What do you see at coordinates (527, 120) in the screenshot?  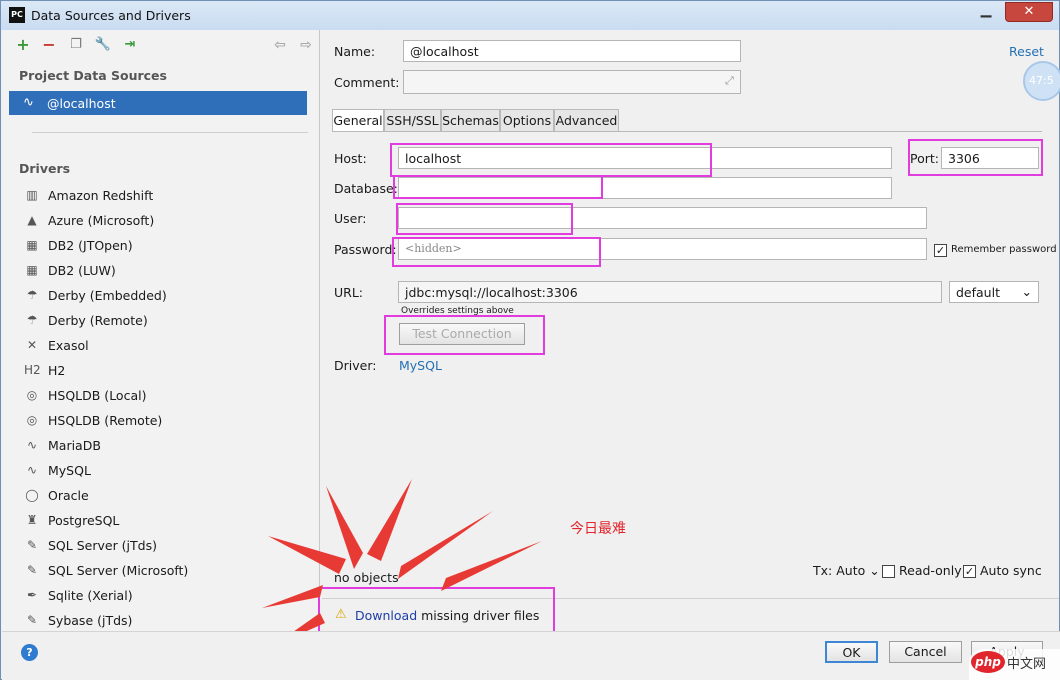 I see `tab-options: Options` at bounding box center [527, 120].